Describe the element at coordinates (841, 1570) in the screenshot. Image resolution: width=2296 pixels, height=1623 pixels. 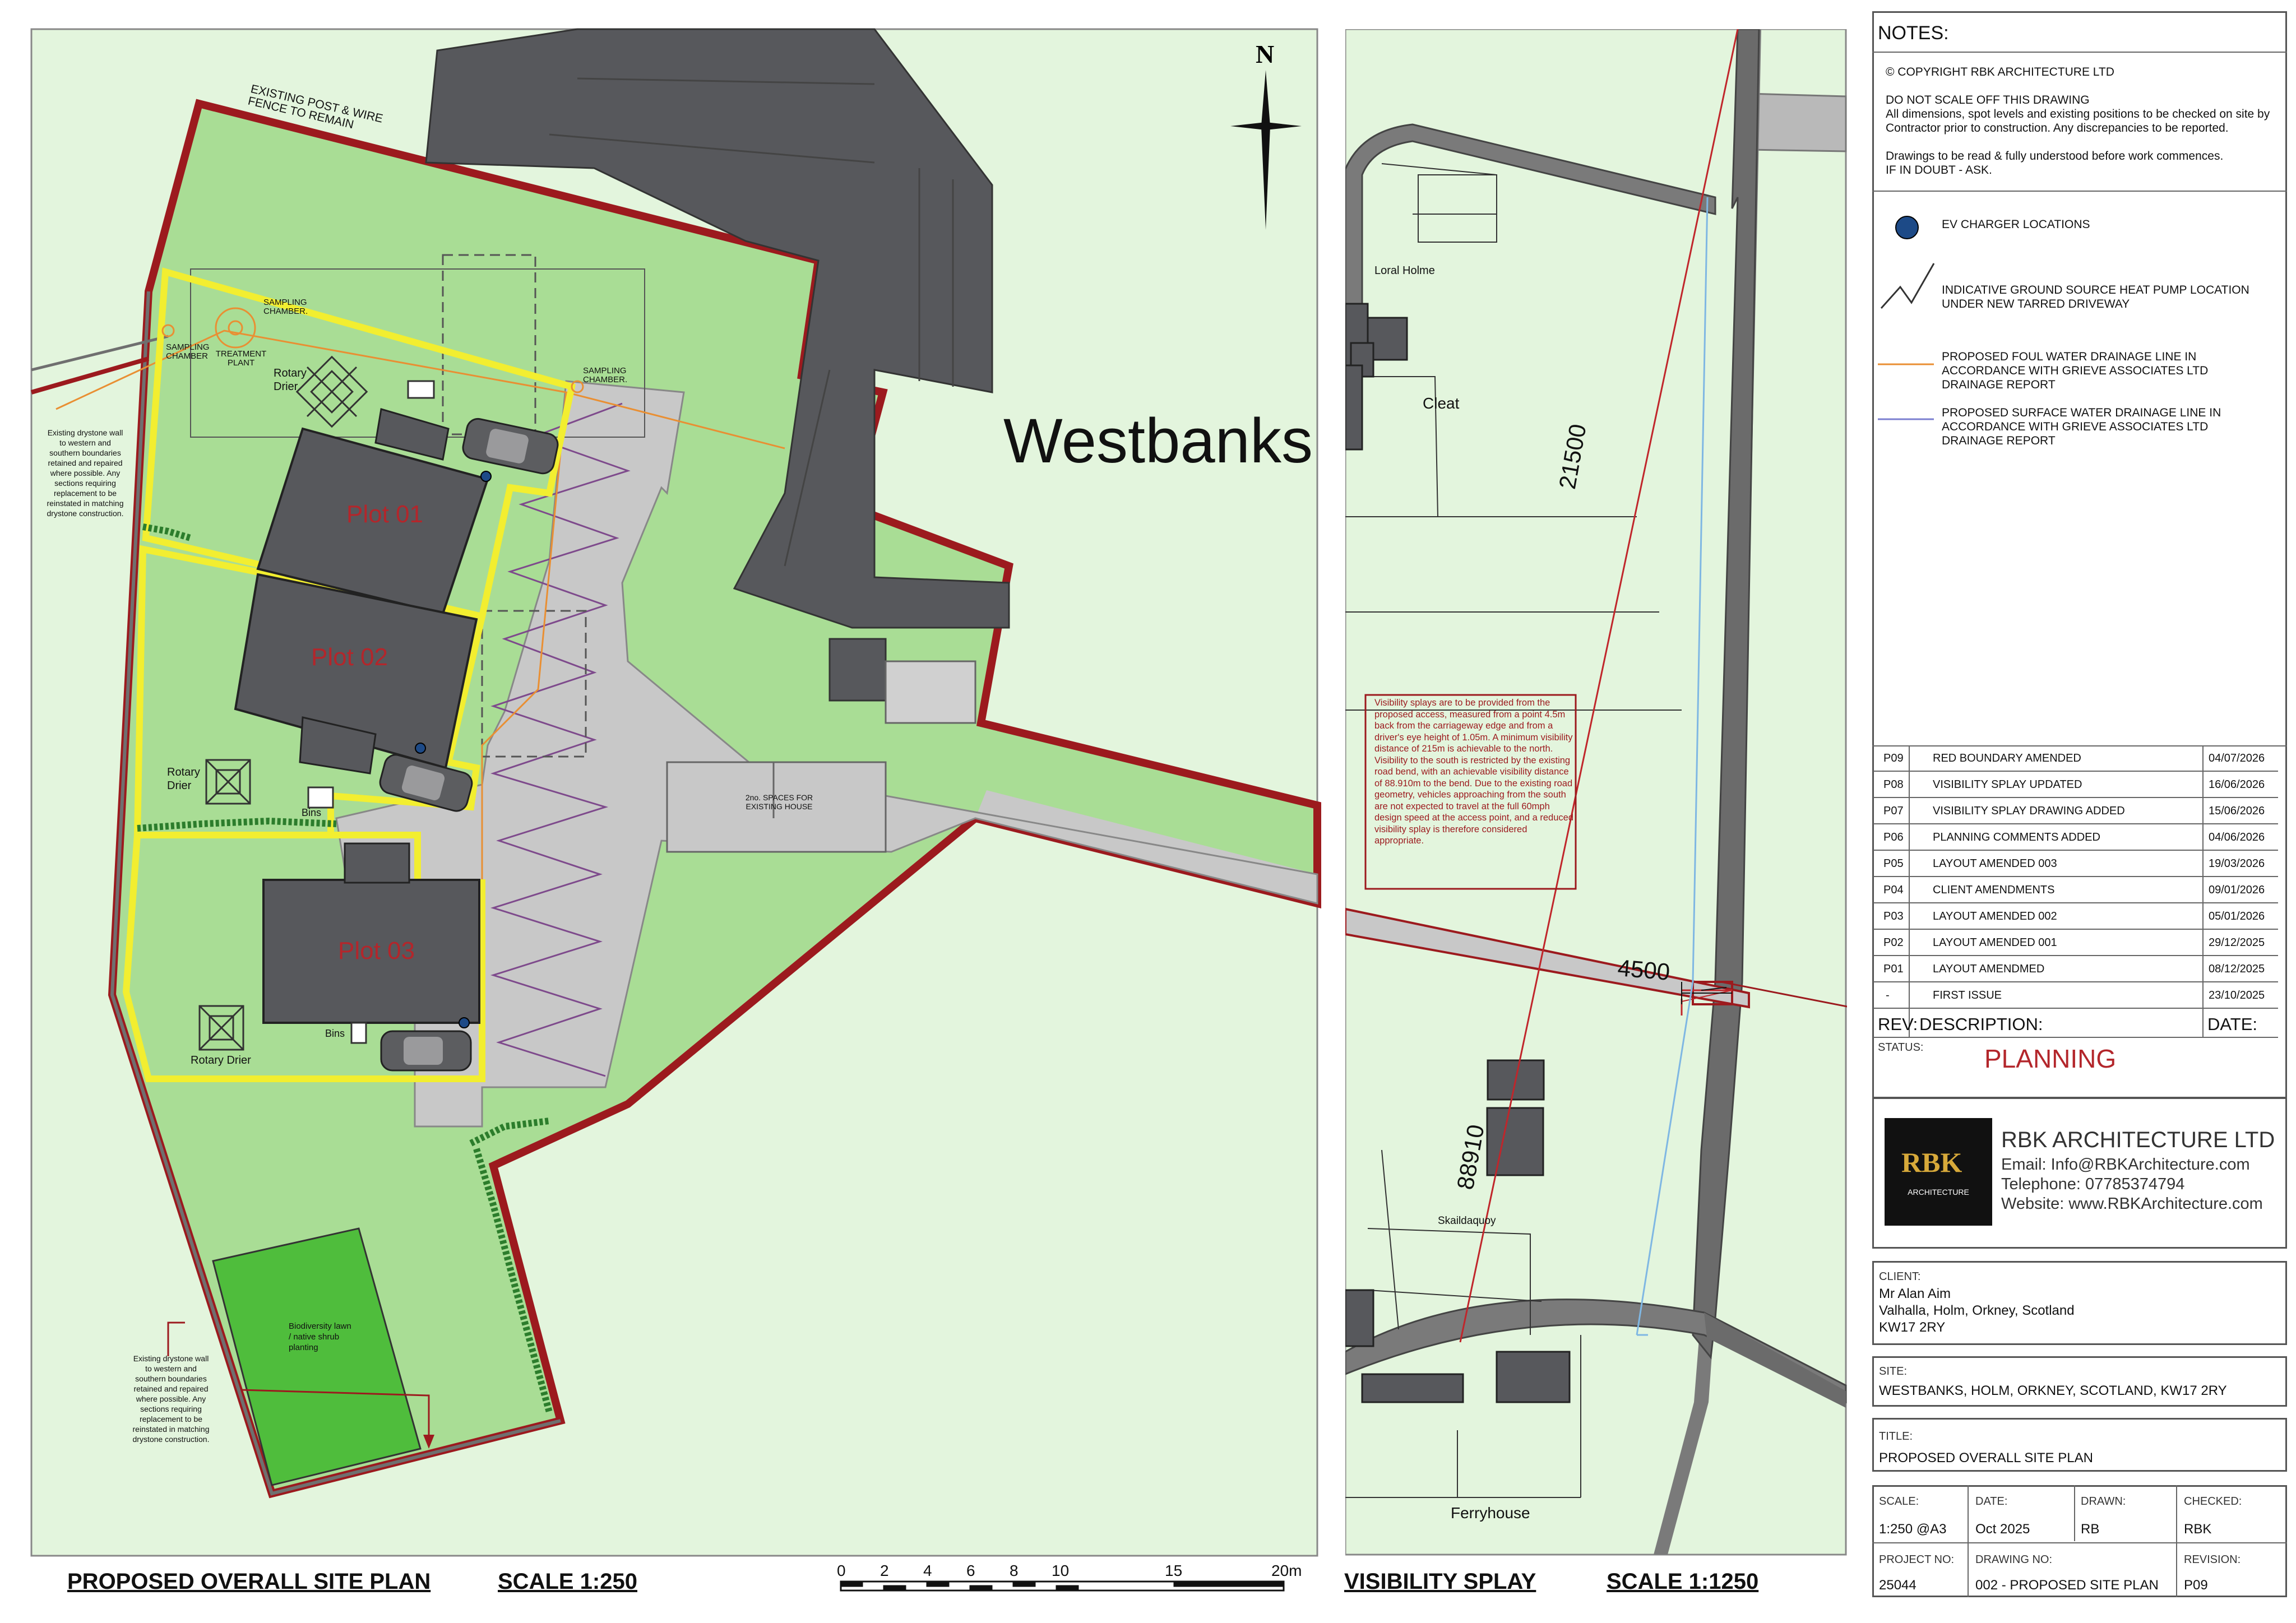
I see `scale-tick: 0` at that location.